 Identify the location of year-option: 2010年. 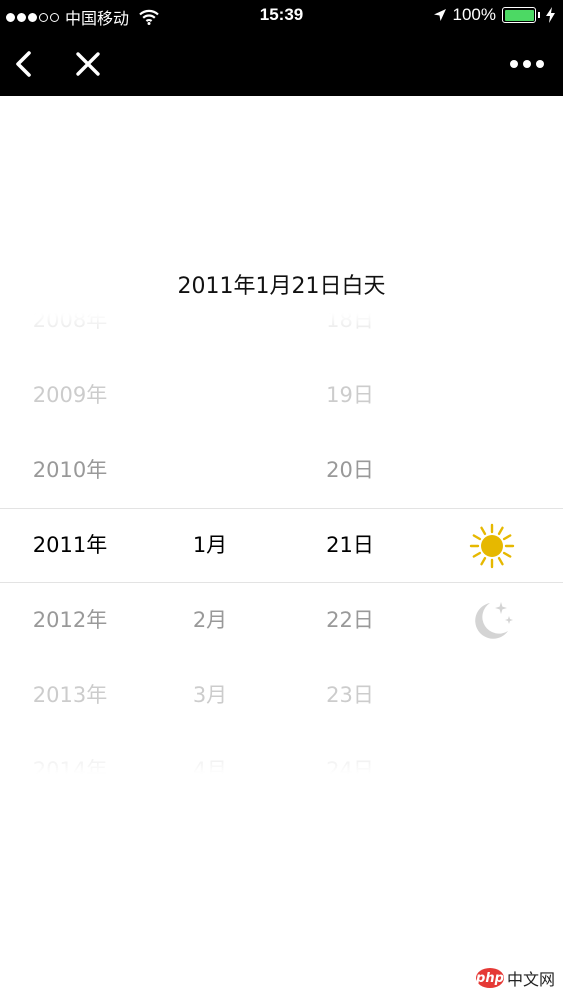
(70, 470).